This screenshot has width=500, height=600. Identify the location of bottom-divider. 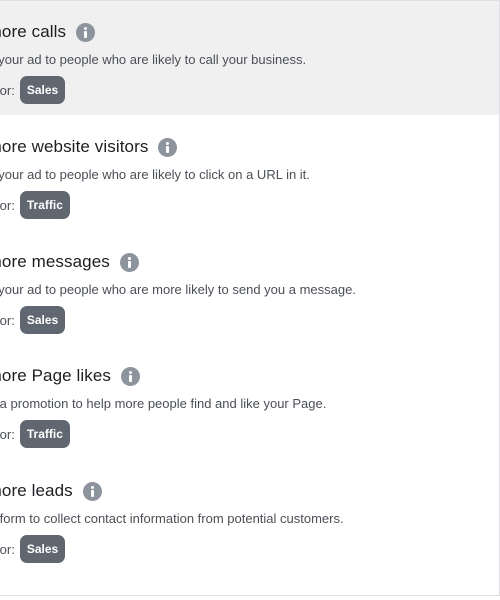
(250, 595).